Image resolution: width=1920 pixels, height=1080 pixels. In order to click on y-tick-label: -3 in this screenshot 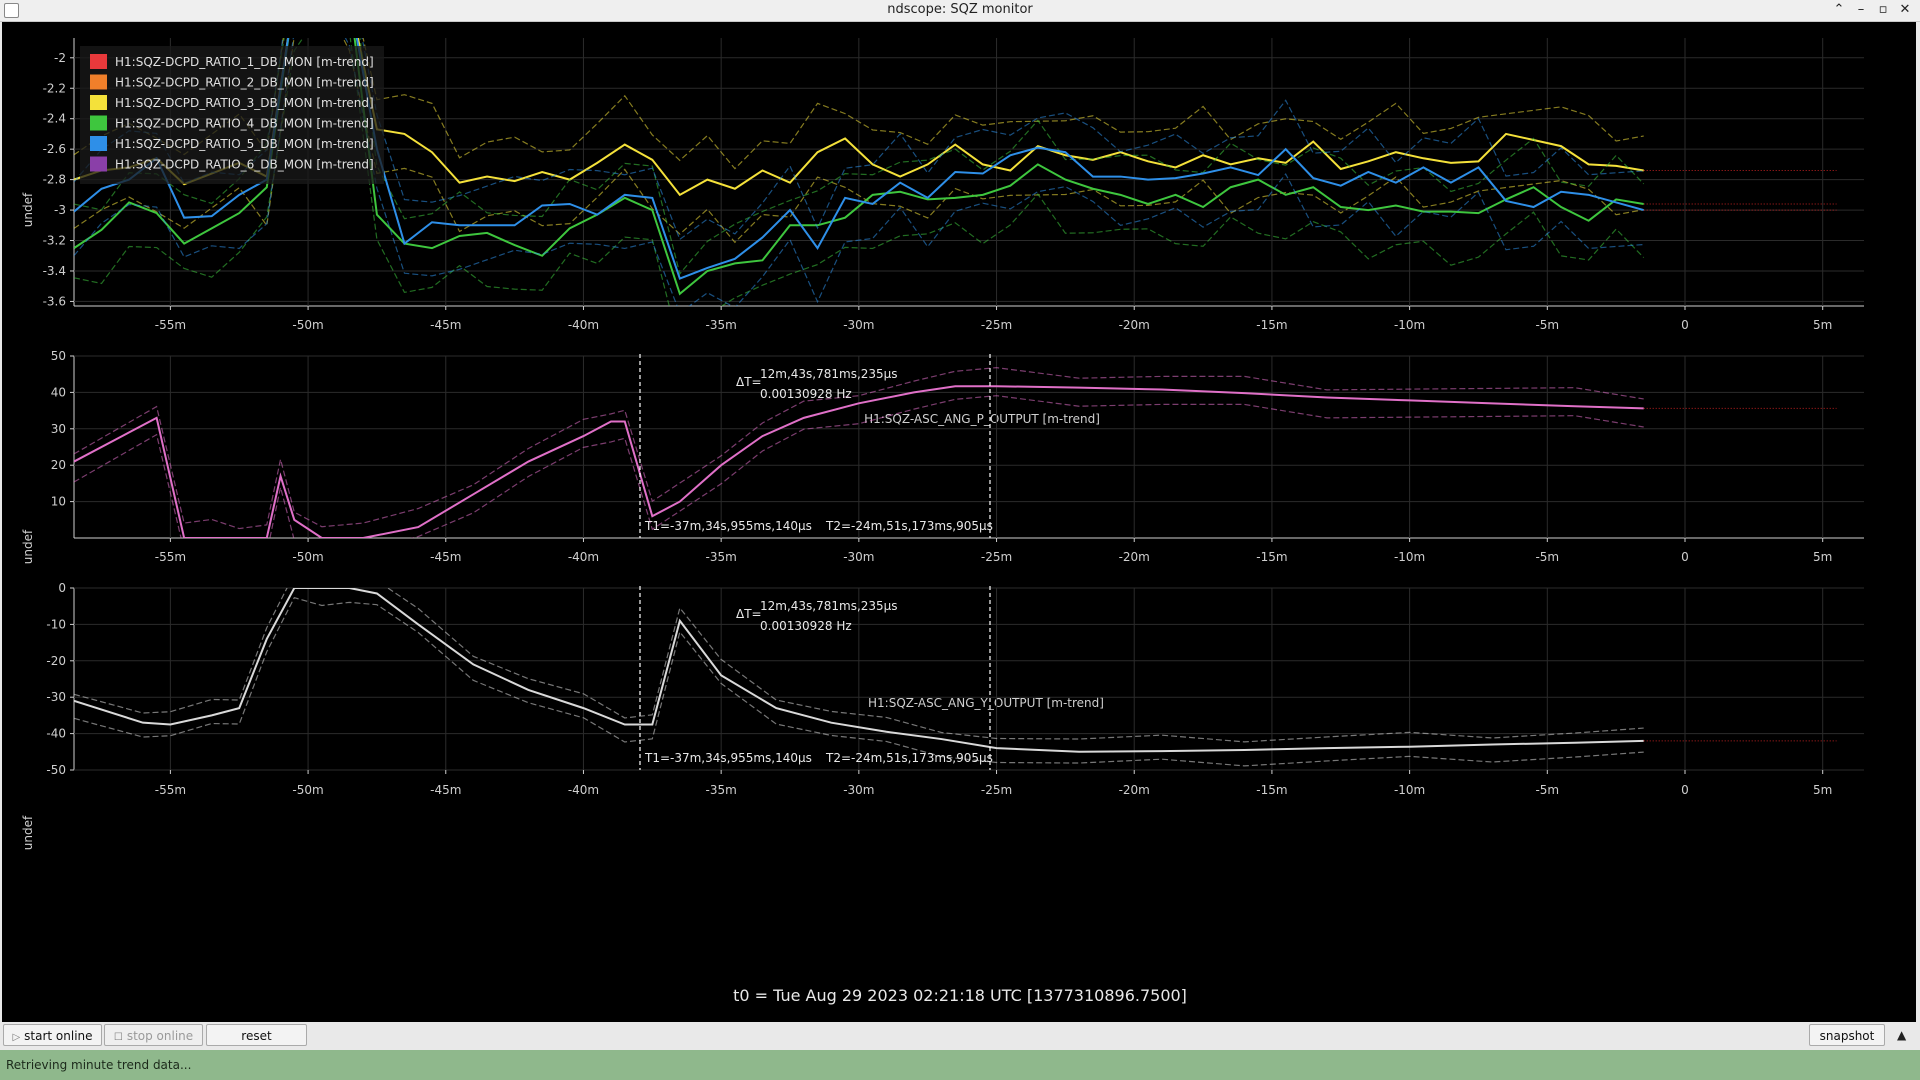, I will do `click(60, 210)`.